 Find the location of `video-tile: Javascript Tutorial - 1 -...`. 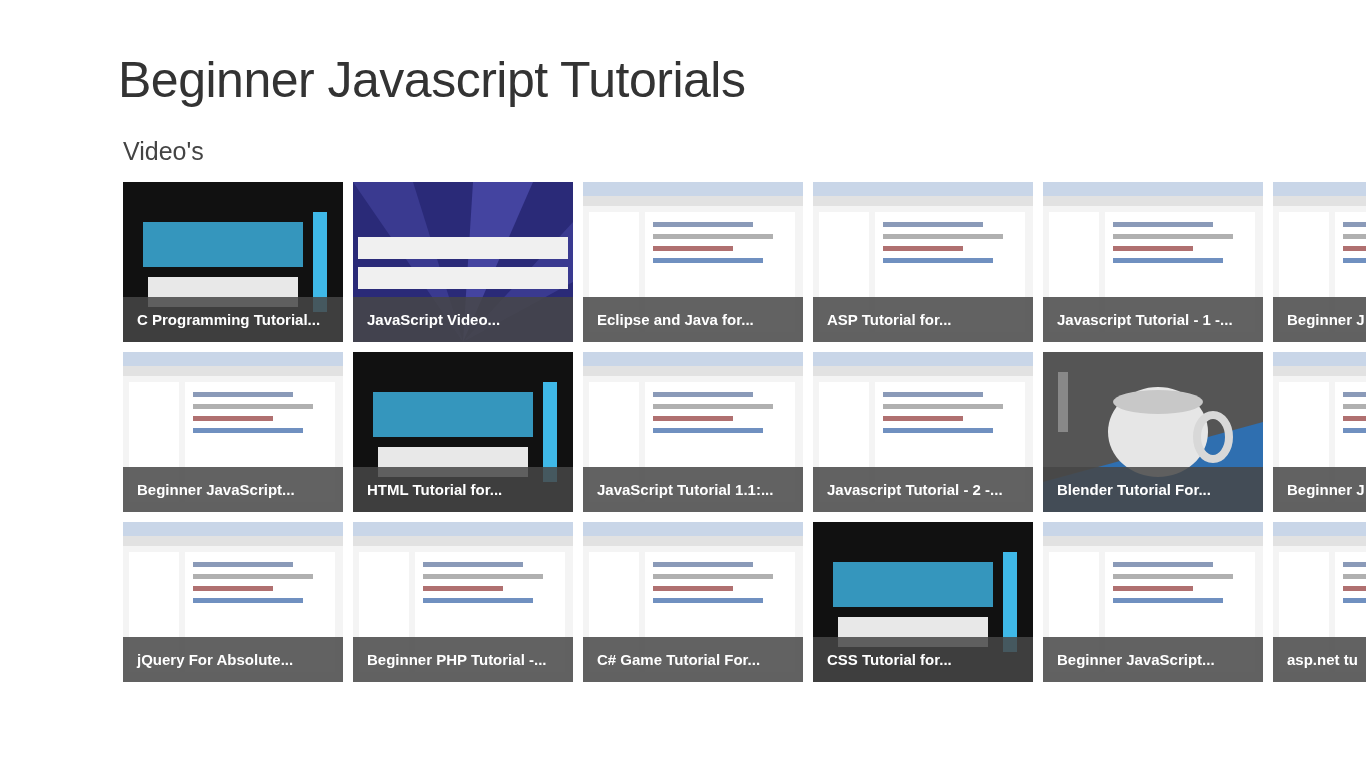

video-tile: Javascript Tutorial - 1 -... is located at coordinates (1153, 262).